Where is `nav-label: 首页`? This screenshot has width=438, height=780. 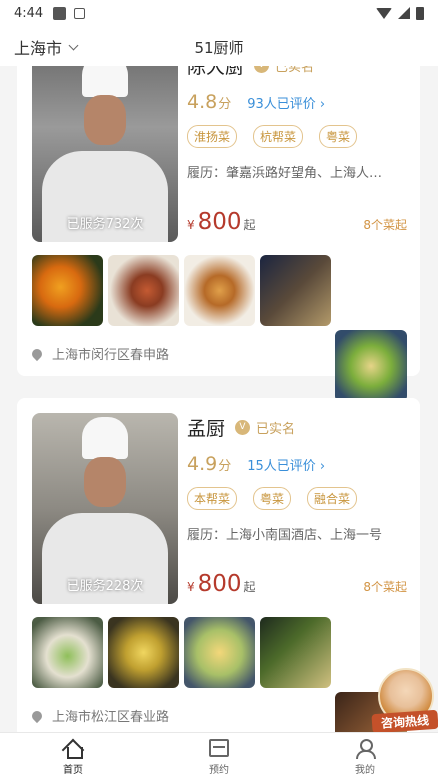
nav-label: 首页 is located at coordinates (73, 770).